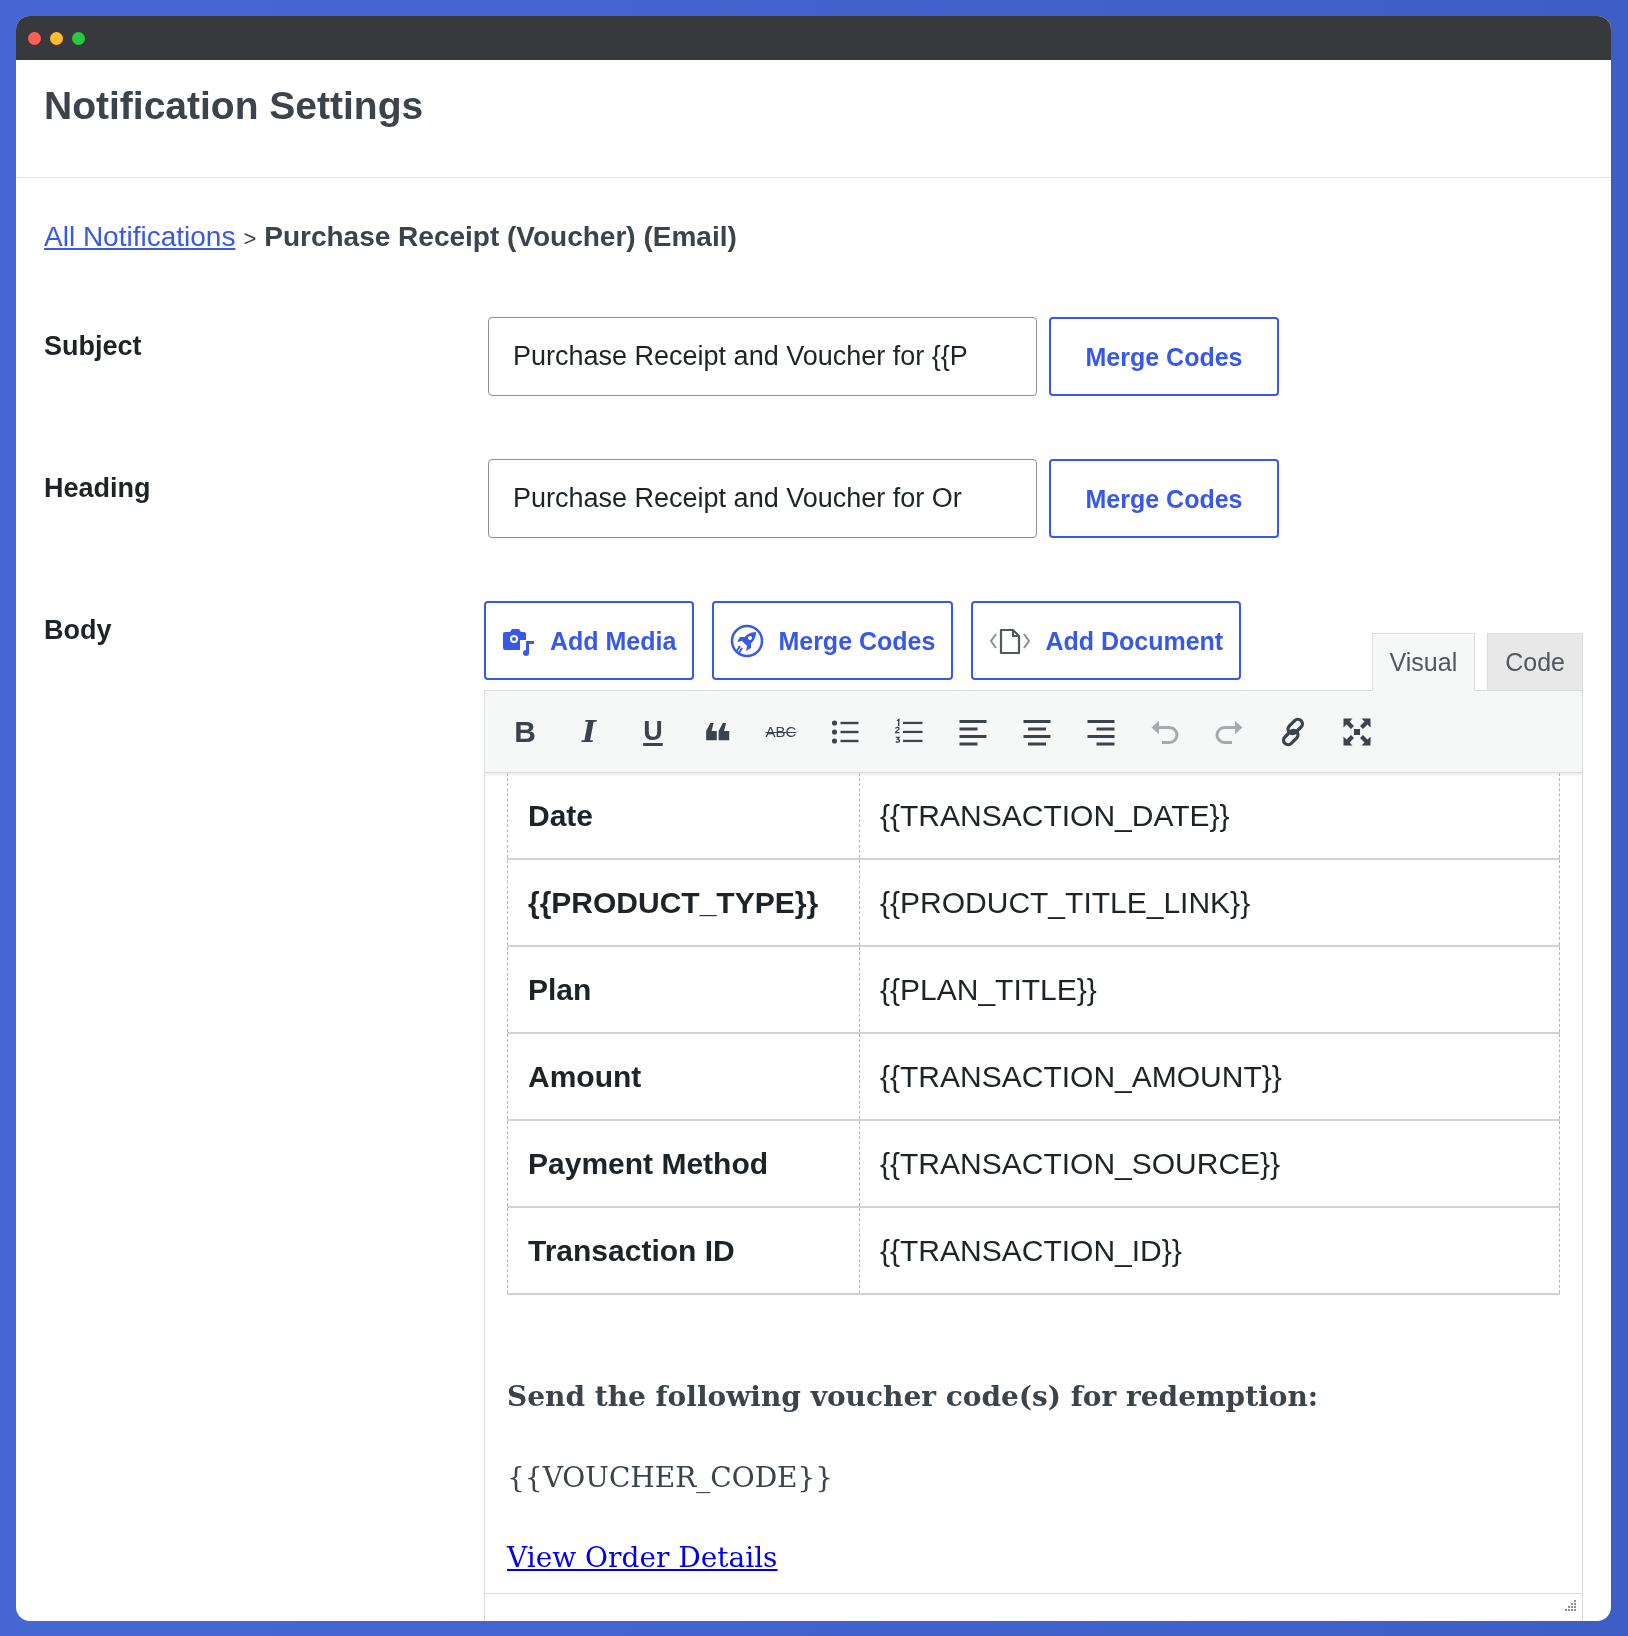 Image resolution: width=1628 pixels, height=1636 pixels. I want to click on field-label: Subject, so click(93, 346).